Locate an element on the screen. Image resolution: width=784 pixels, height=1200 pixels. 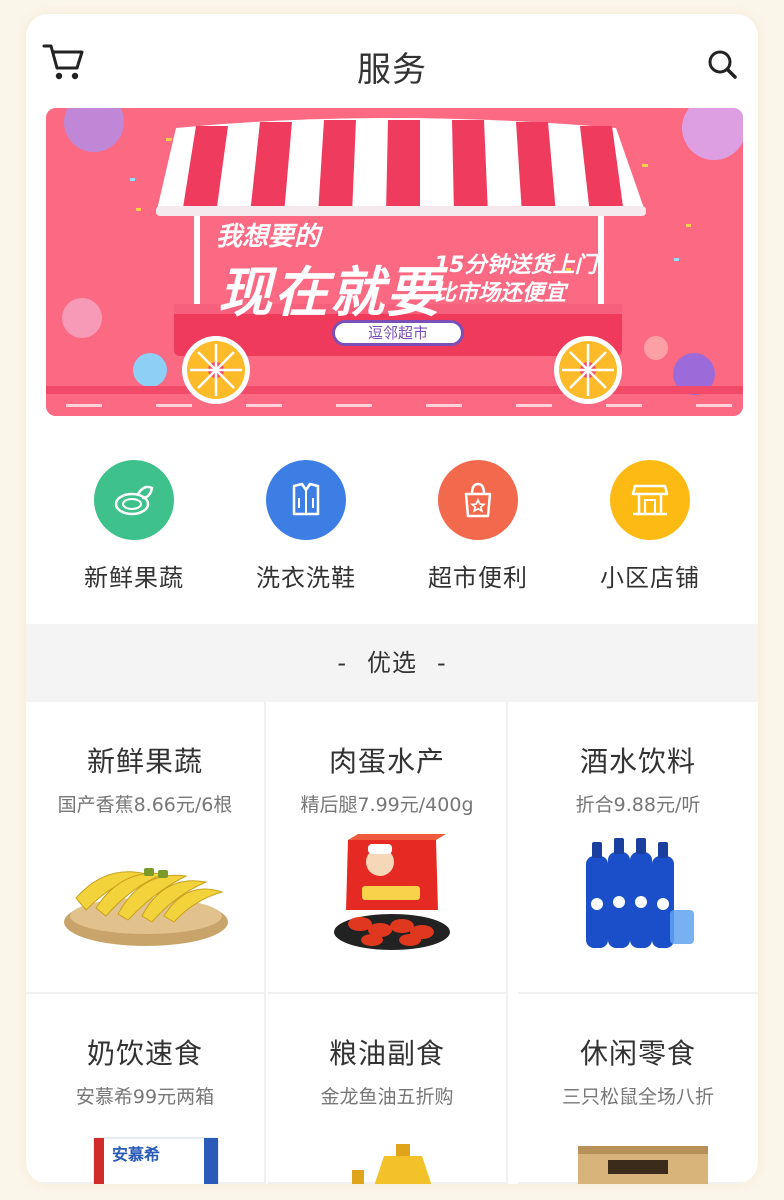
product-desc: 精后腿7.99元/400g is located at coordinates (387, 805).